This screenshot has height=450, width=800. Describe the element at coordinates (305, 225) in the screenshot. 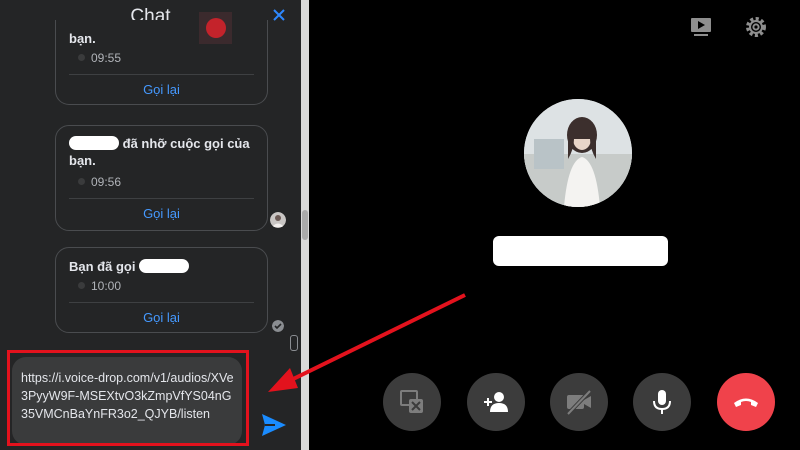

I see `scrollbar-thumb` at that location.